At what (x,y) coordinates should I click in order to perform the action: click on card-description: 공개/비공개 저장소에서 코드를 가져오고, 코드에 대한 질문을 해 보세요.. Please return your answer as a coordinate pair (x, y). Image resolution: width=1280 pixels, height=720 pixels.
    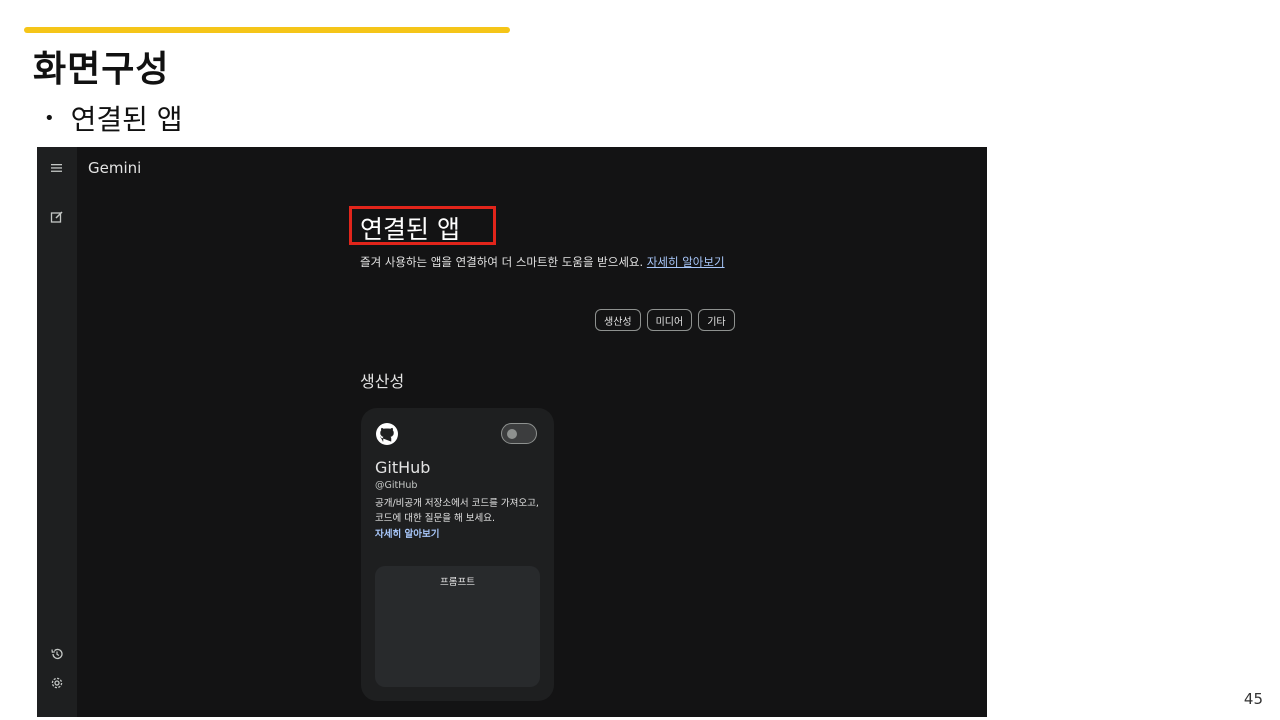
    Looking at the image, I should click on (457, 511).